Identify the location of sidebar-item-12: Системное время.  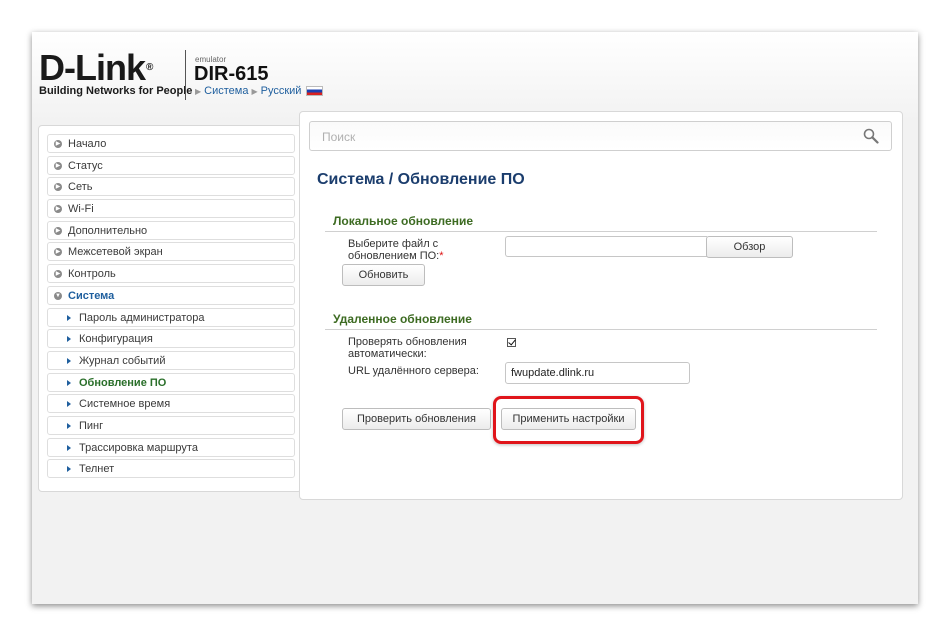
(171, 404).